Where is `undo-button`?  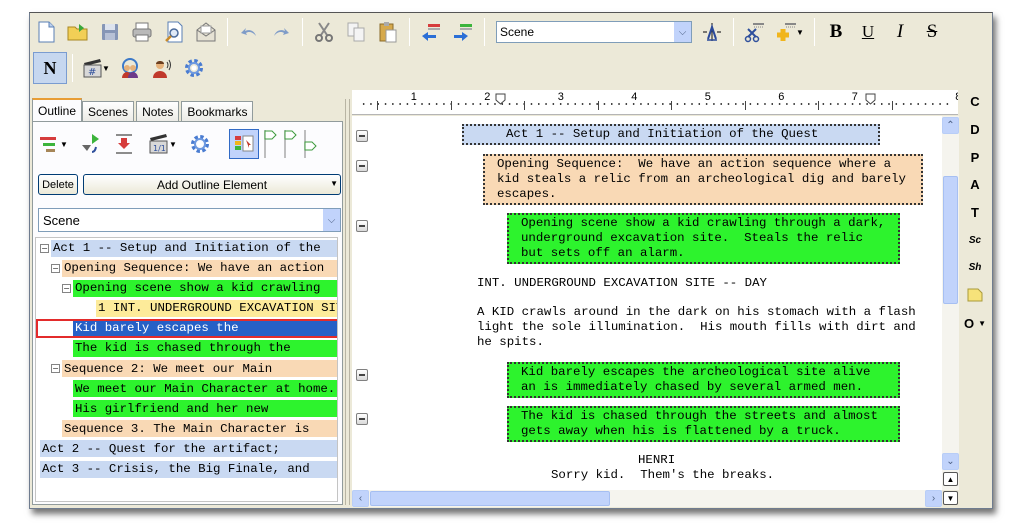 undo-button is located at coordinates (249, 32).